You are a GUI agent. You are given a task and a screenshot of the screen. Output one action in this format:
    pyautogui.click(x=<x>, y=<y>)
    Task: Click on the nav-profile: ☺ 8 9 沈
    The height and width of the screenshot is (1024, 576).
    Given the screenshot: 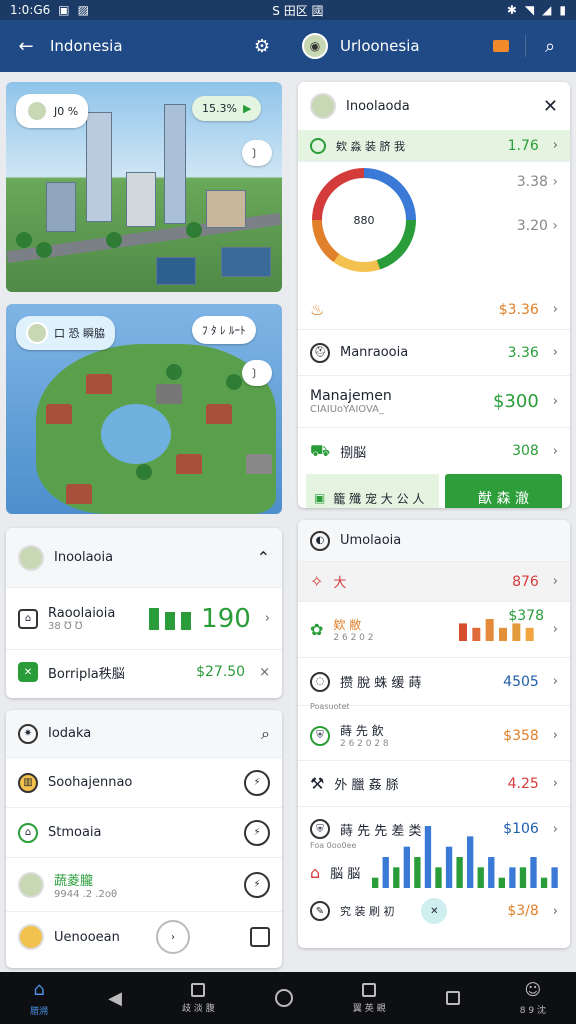 What is the action you would take?
    pyautogui.click(x=533, y=998)
    